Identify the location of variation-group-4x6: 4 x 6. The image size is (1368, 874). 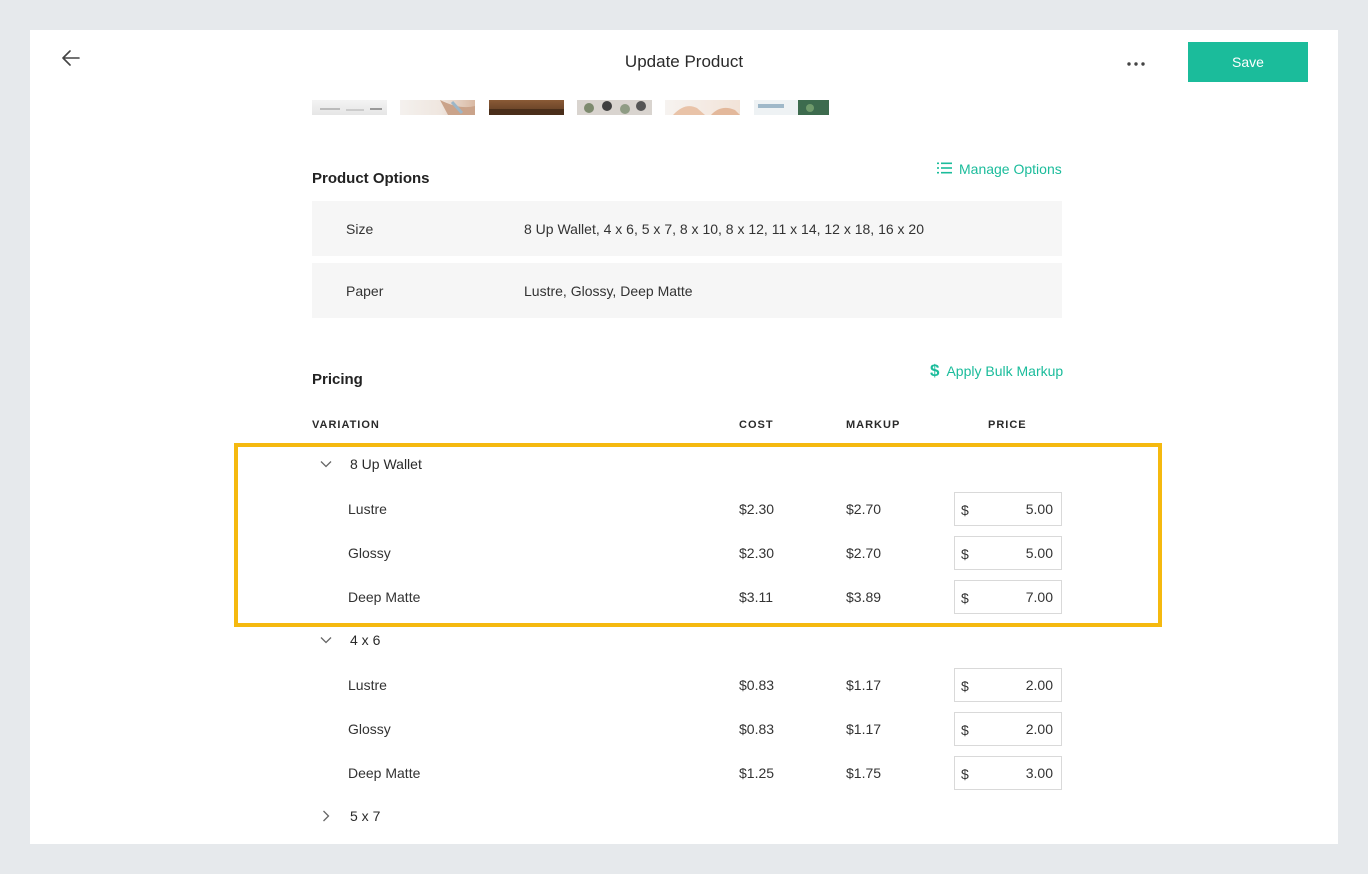
(462, 641).